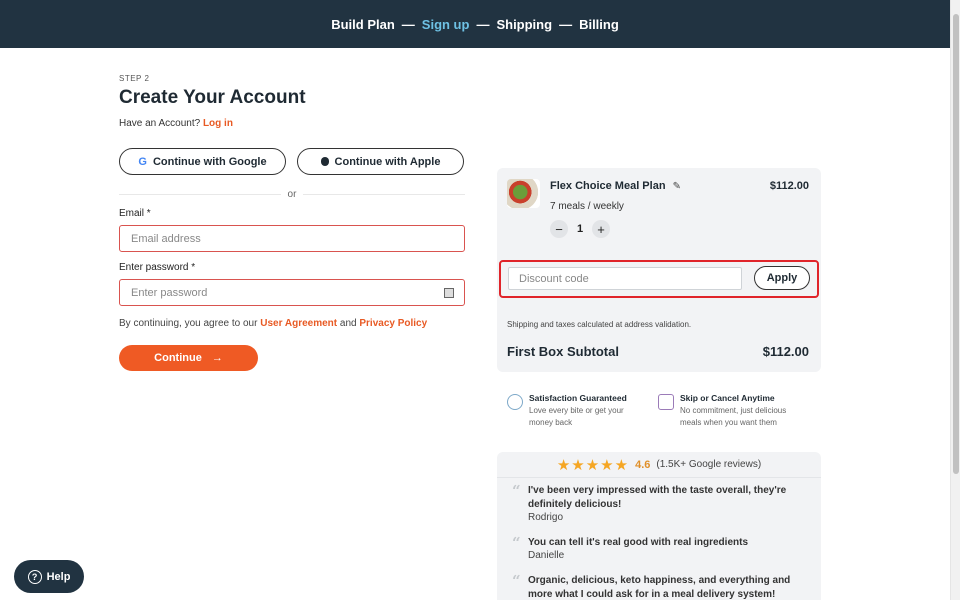  What do you see at coordinates (608, 186) in the screenshot?
I see `plan-name: Flex Choice Meal Plan` at bounding box center [608, 186].